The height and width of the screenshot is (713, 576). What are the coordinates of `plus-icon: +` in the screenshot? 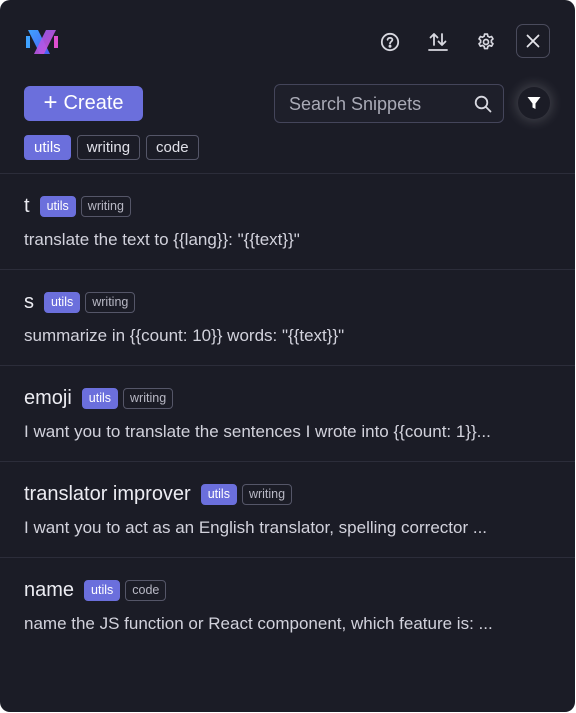 It's located at (50, 102).